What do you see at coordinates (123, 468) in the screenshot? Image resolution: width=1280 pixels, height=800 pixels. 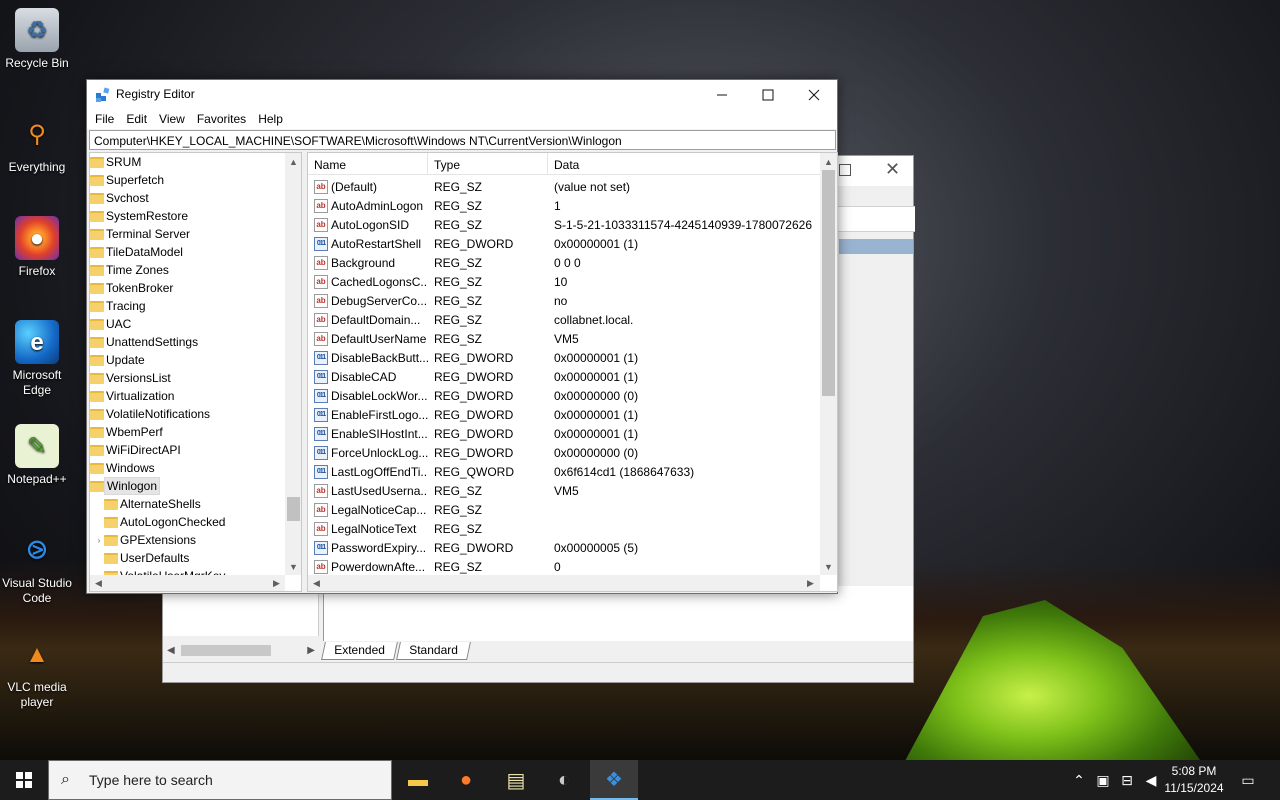 I see `tree-key: Windows` at bounding box center [123, 468].